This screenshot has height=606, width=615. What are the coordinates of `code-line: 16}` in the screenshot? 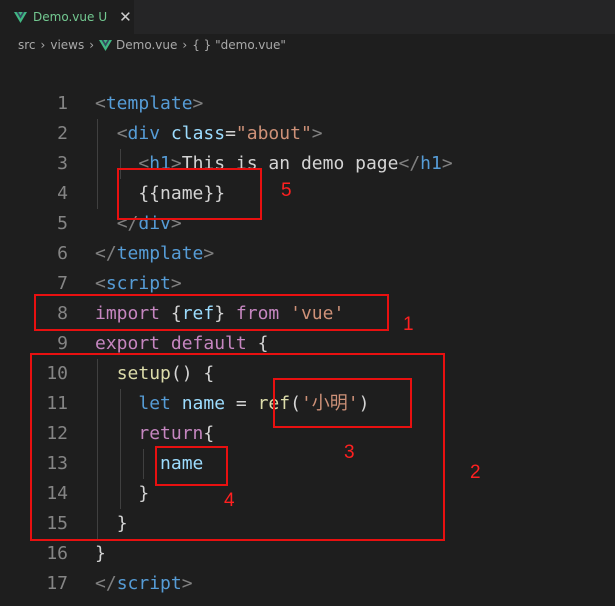 It's located at (307, 554).